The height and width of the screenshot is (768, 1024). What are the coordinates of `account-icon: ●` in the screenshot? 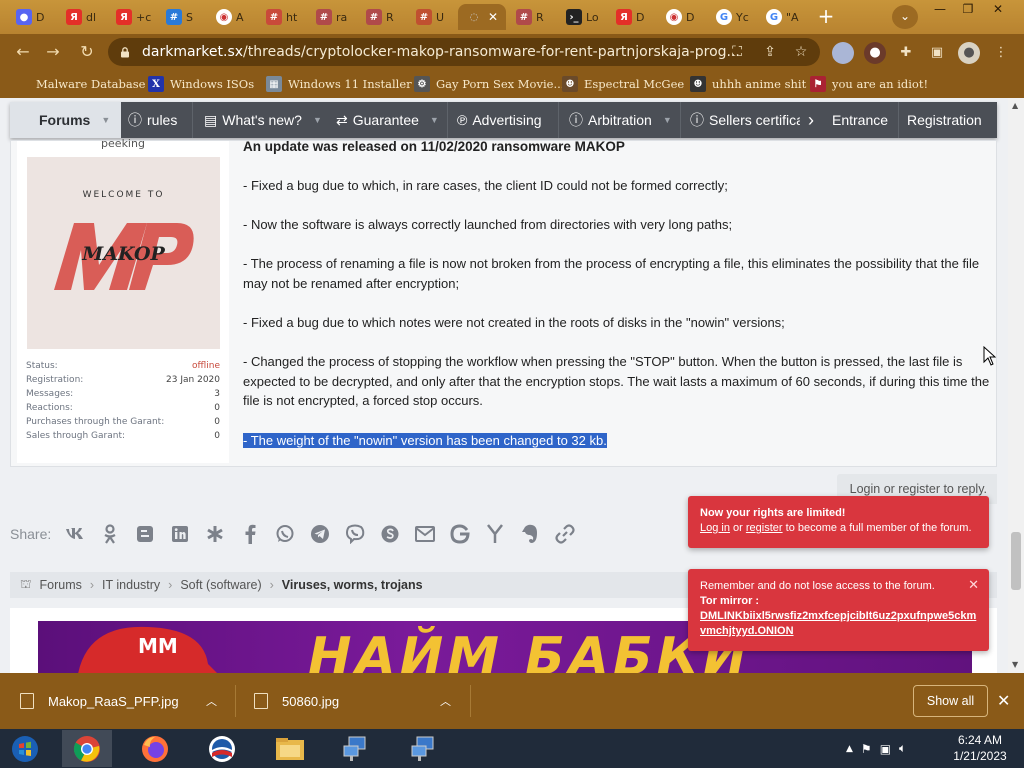 It's located at (969, 53).